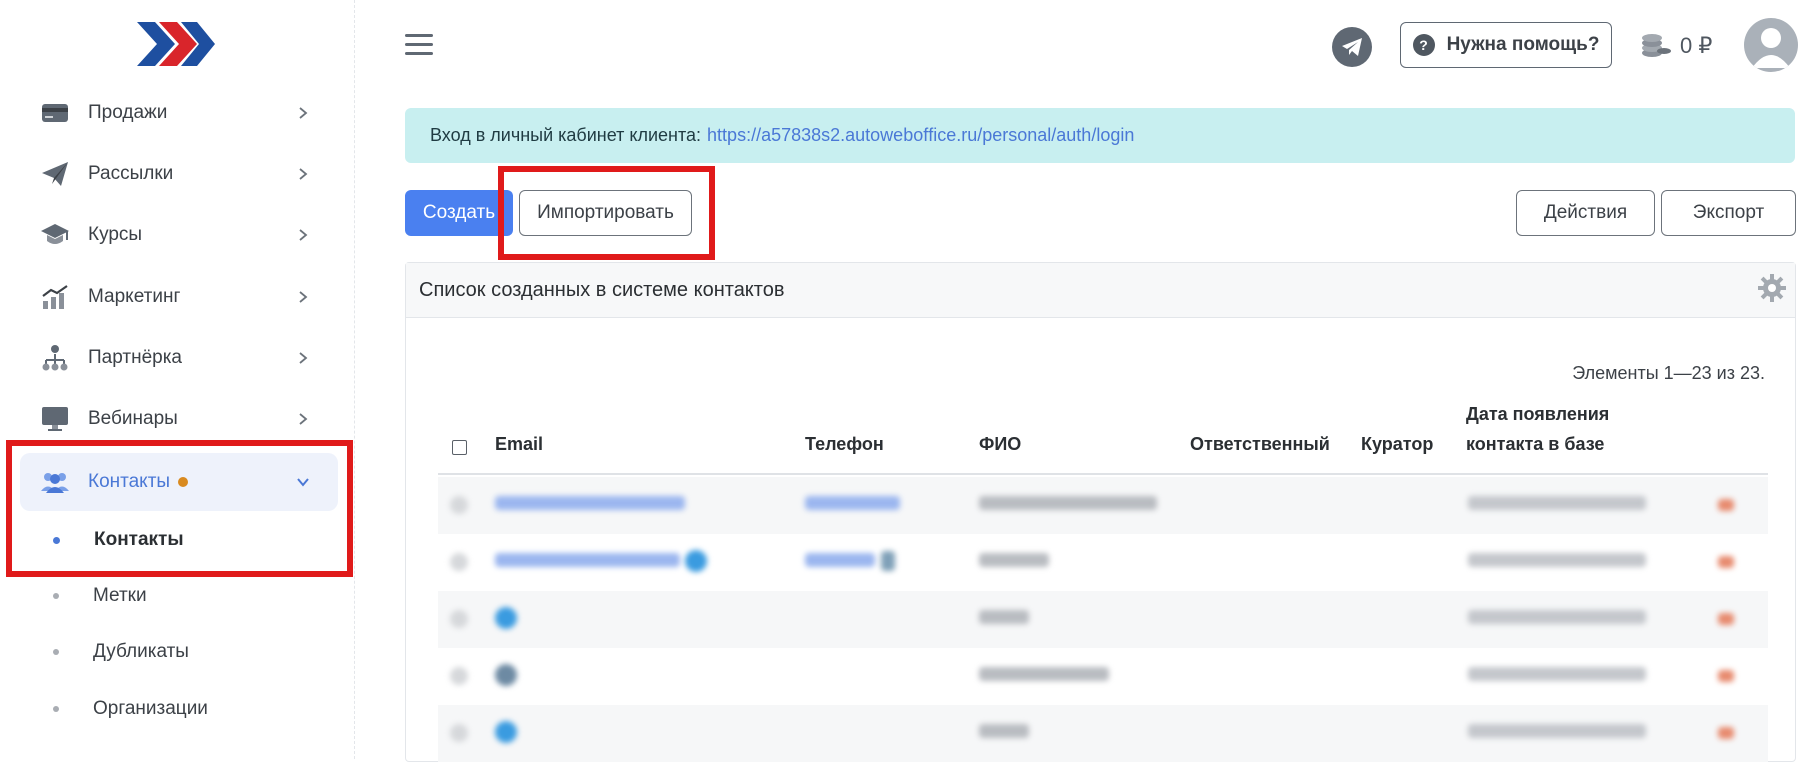 The image size is (1804, 762). Describe the element at coordinates (55, 482) in the screenshot. I see `users-icon` at that location.